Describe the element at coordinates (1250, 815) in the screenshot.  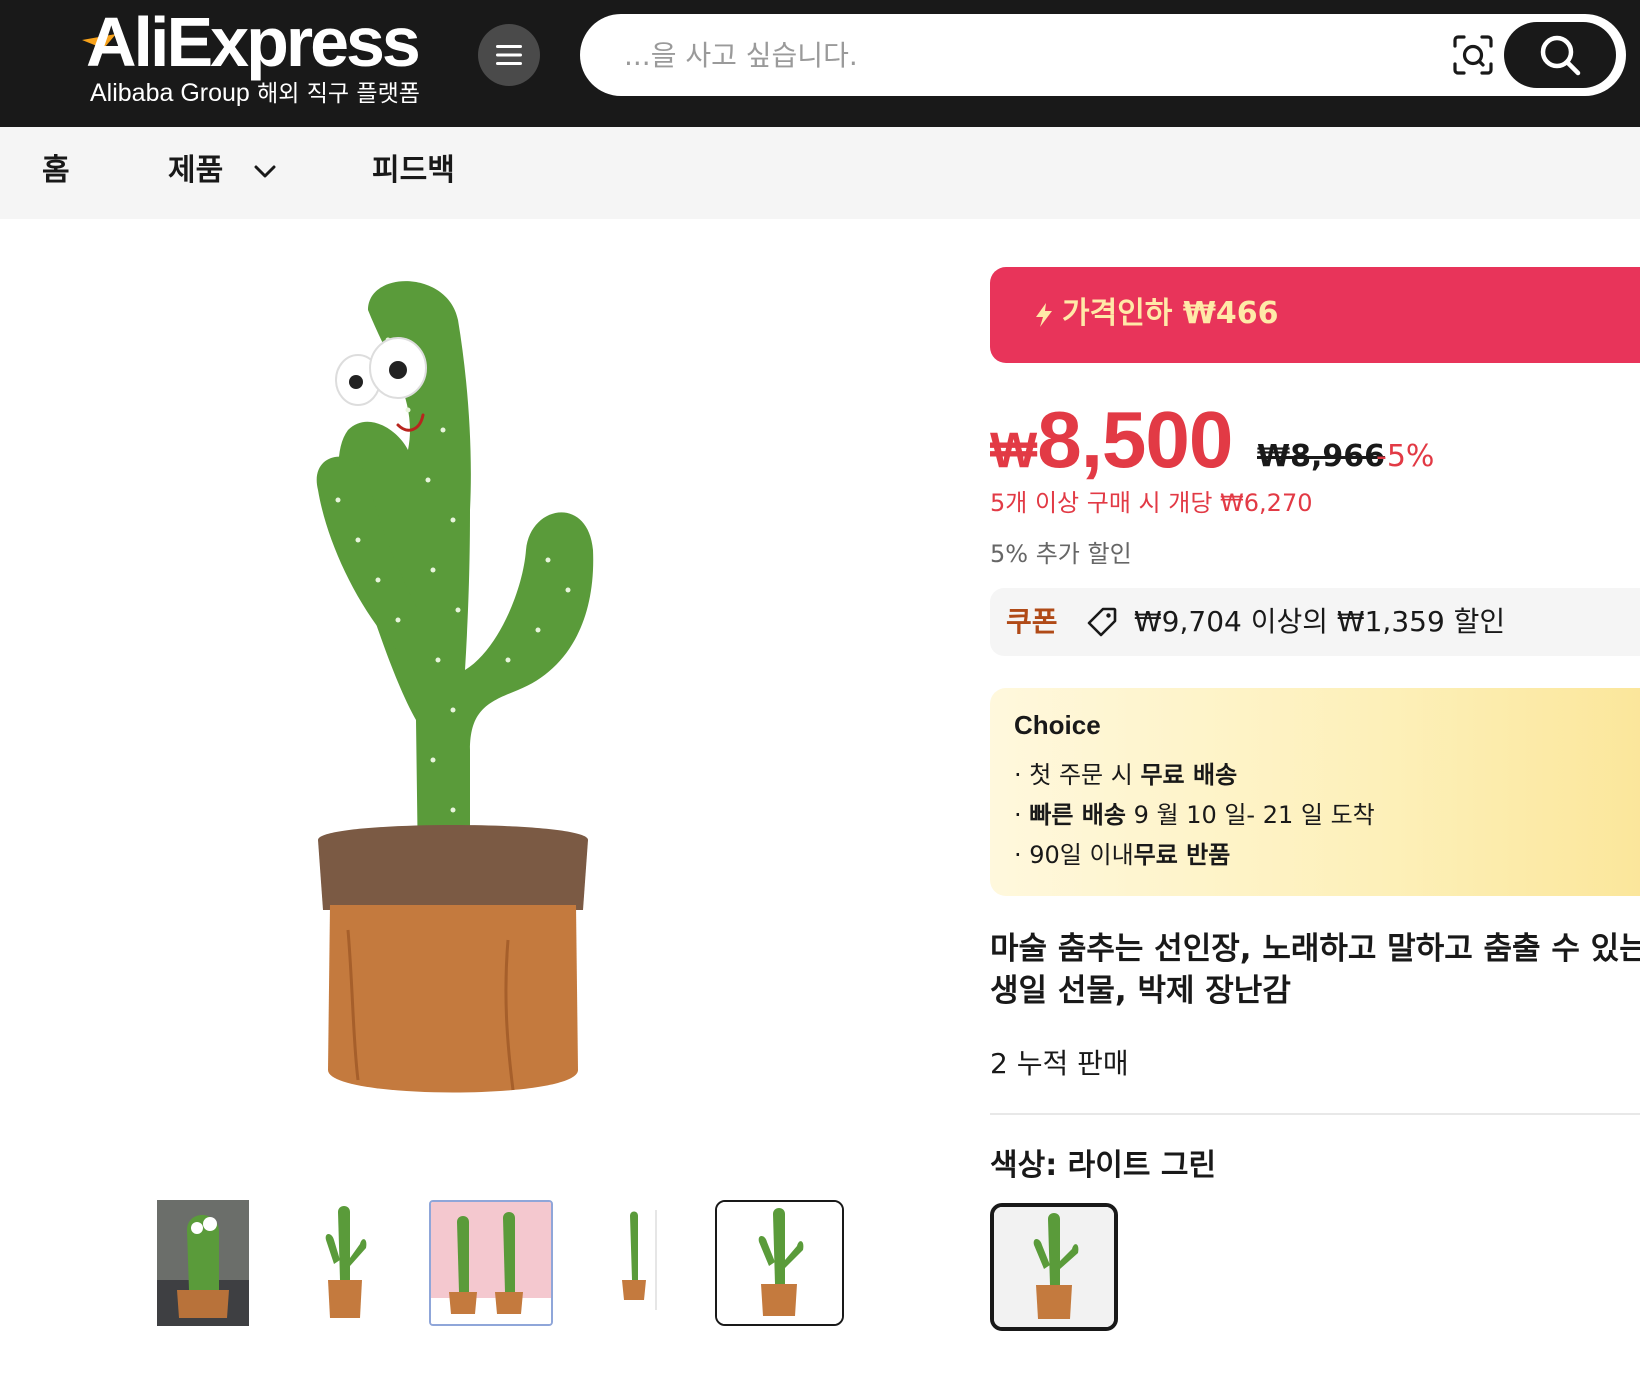
I see `choice-line2-text: 9 월 10 일- 21 일 도착` at that location.